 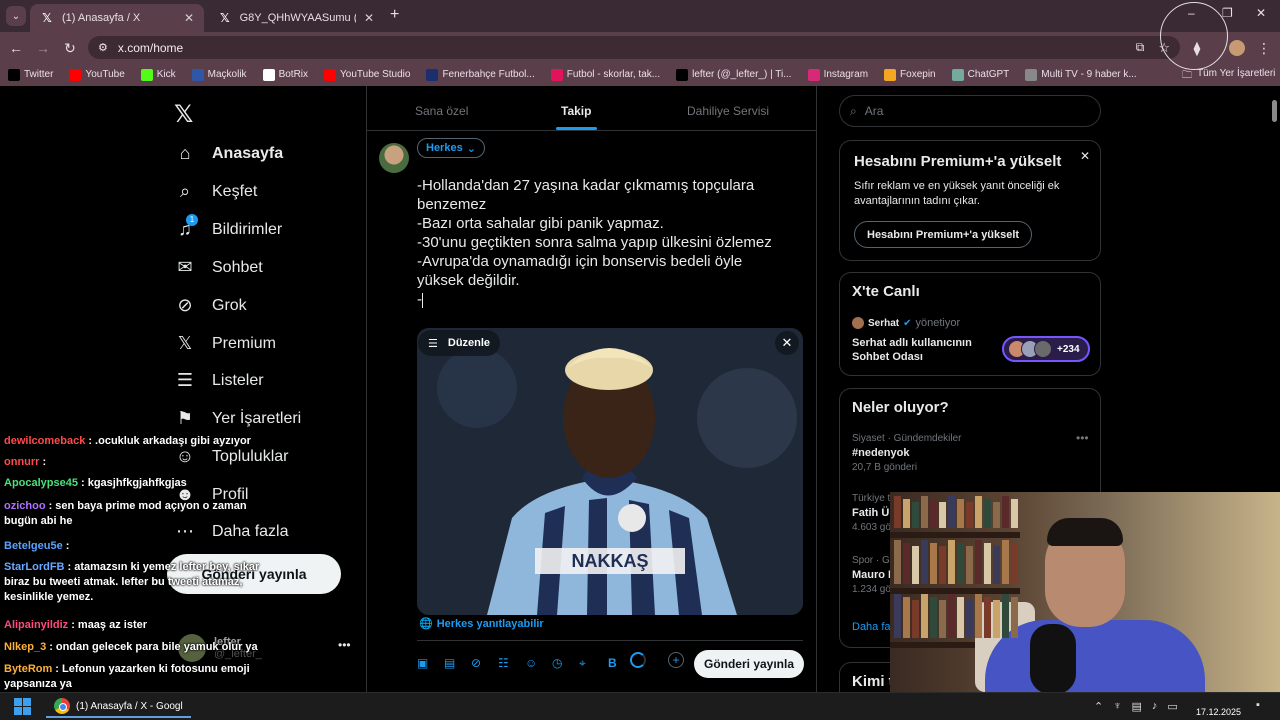 What do you see at coordinates (225, 343) in the screenshot?
I see `nav-item: 𝕏 Premium` at bounding box center [225, 343].